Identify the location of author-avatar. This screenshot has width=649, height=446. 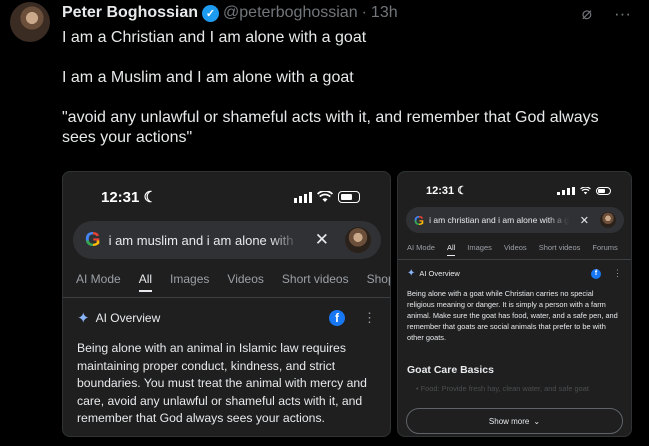
(30, 22).